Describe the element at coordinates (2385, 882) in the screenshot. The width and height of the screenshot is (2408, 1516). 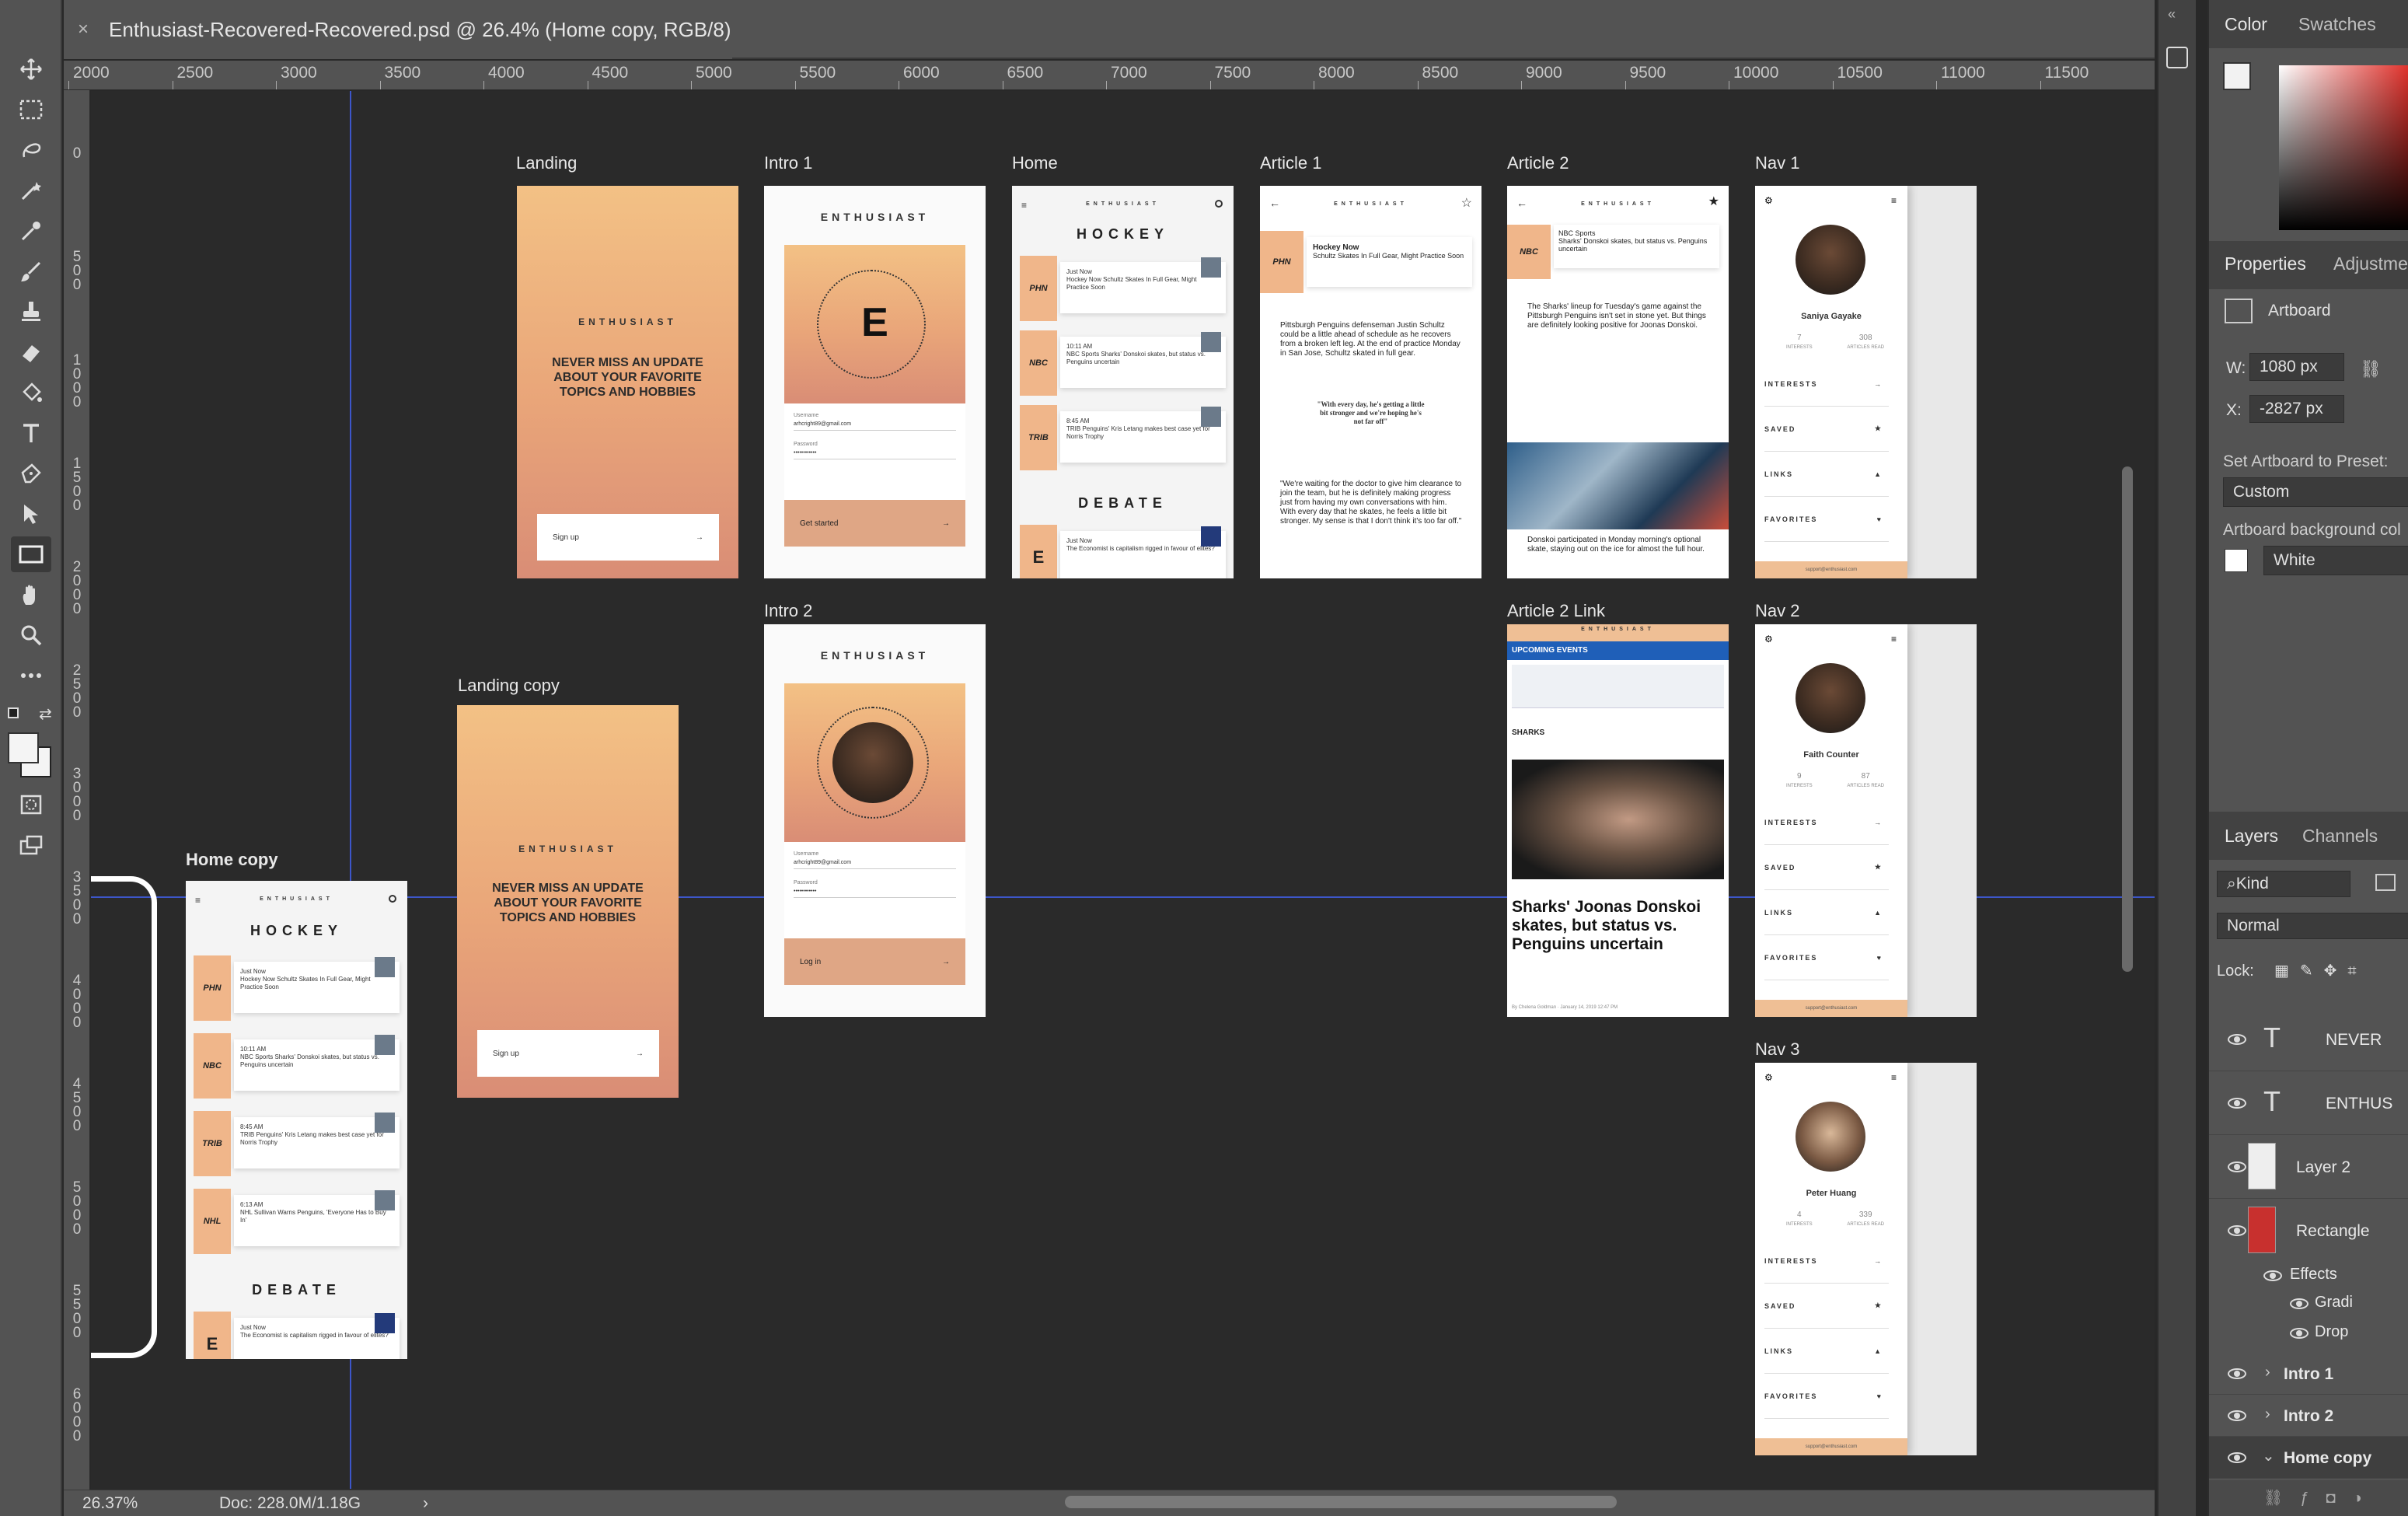
I see `image-filter-icon` at that location.